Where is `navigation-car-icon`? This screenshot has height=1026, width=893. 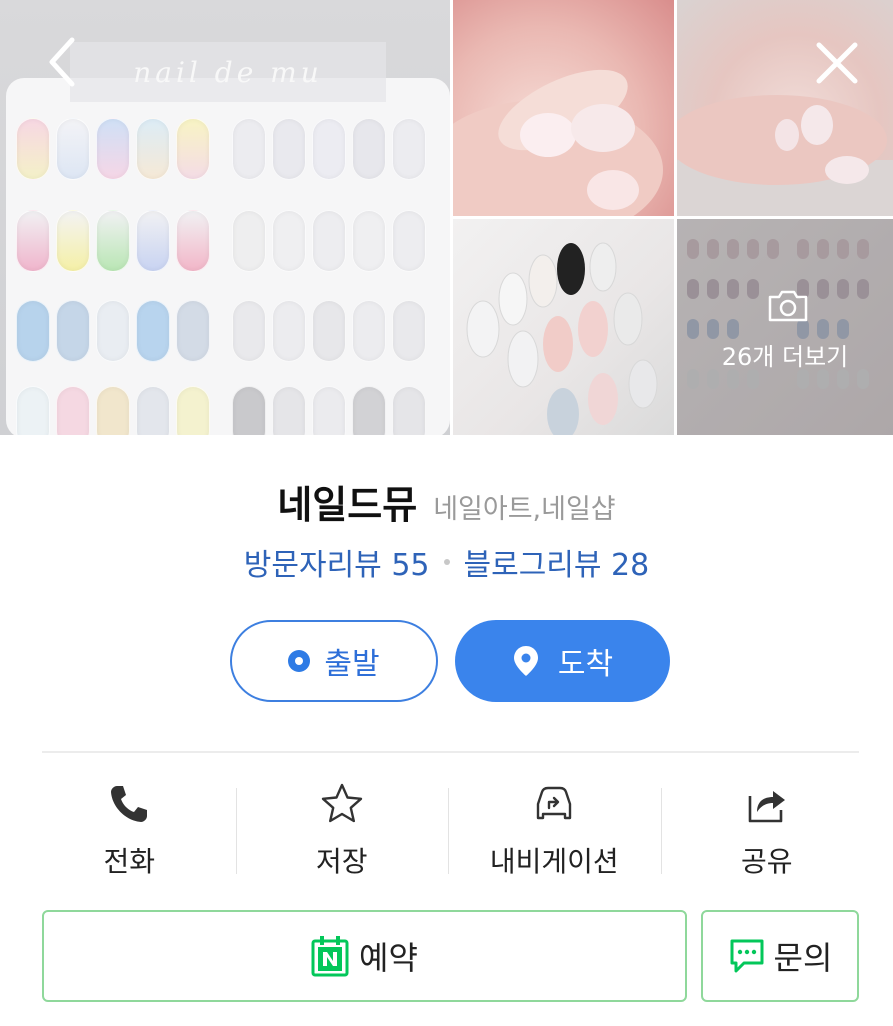
navigation-car-icon is located at coordinates (554, 803).